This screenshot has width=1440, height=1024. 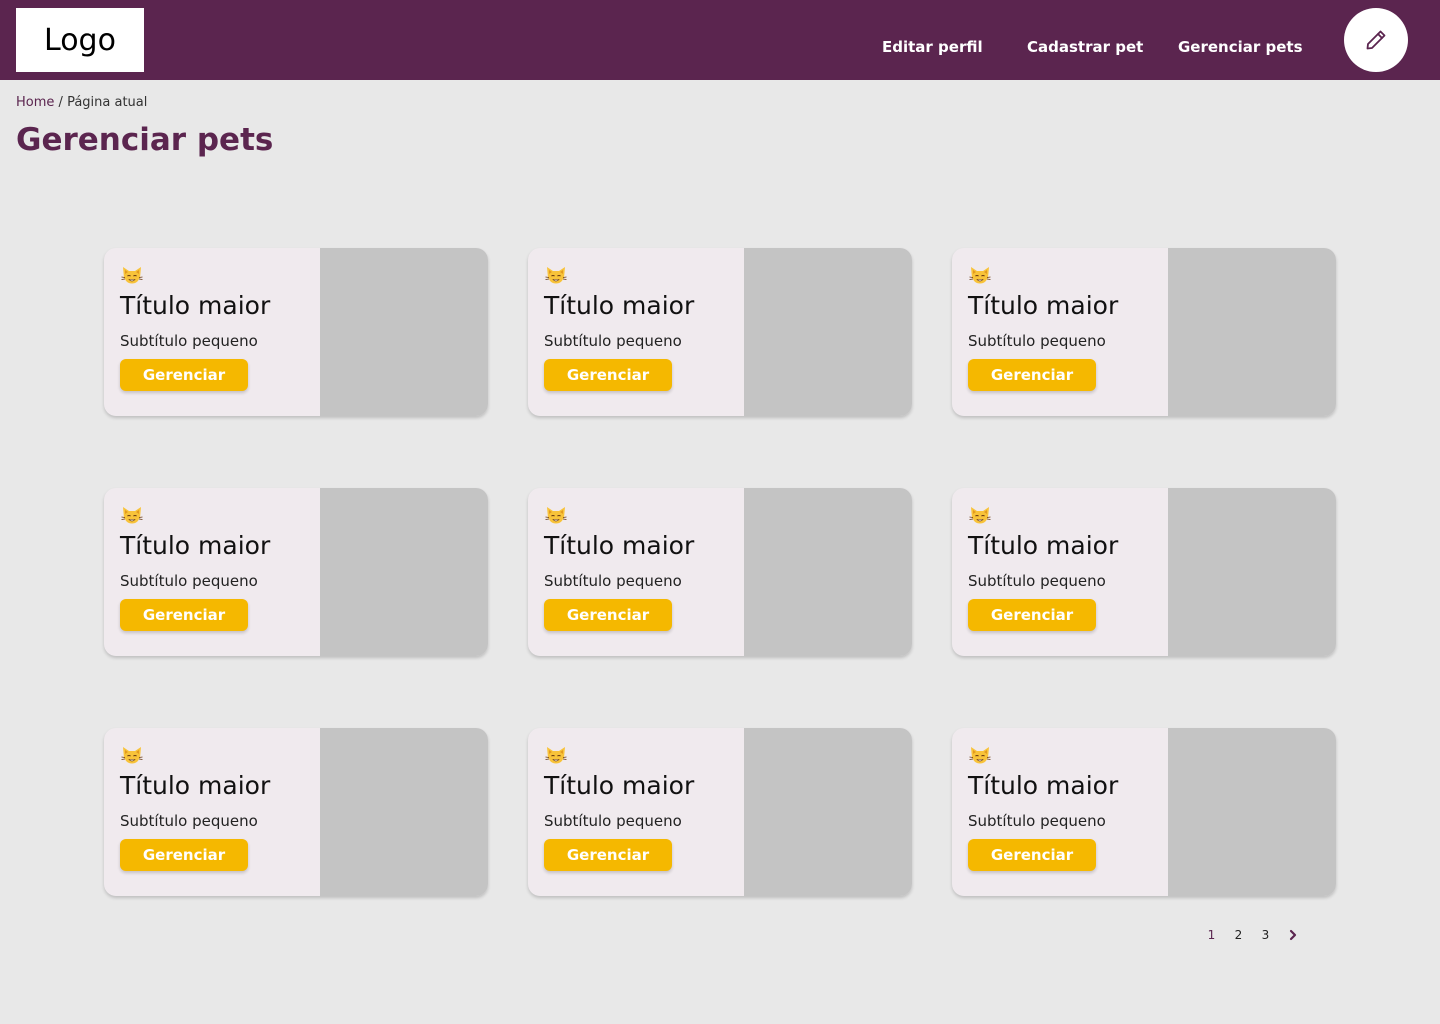 I want to click on page-2-link: 2, so click(x=1238, y=935).